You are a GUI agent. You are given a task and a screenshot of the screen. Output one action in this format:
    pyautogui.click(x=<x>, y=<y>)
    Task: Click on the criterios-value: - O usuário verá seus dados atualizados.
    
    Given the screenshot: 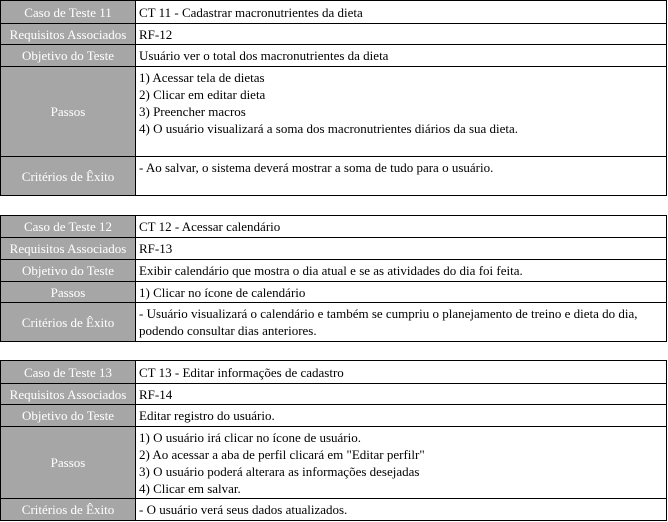 What is the action you would take?
    pyautogui.click(x=401, y=509)
    